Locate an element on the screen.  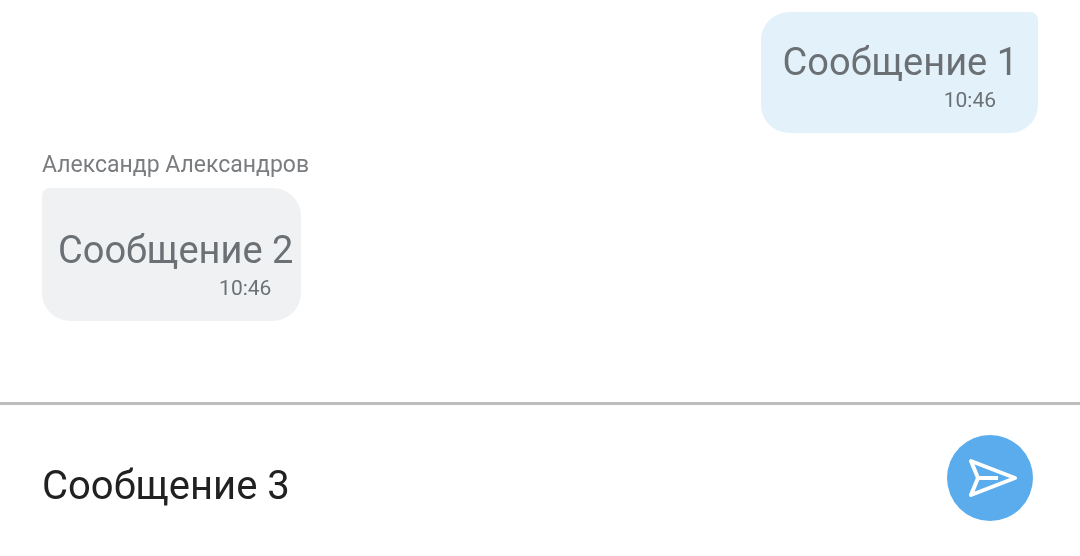
message-input: Сообщение 3 is located at coordinates (392, 485).